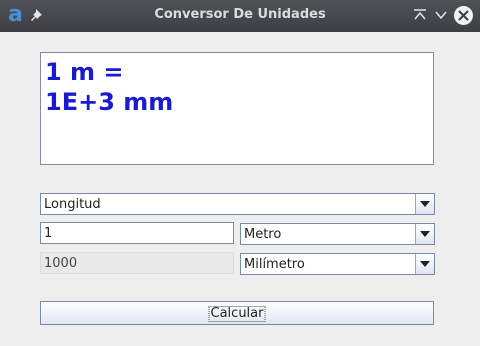 The height and width of the screenshot is (346, 480). Describe the element at coordinates (72, 204) in the screenshot. I see `category-select-value: Longitud` at that location.